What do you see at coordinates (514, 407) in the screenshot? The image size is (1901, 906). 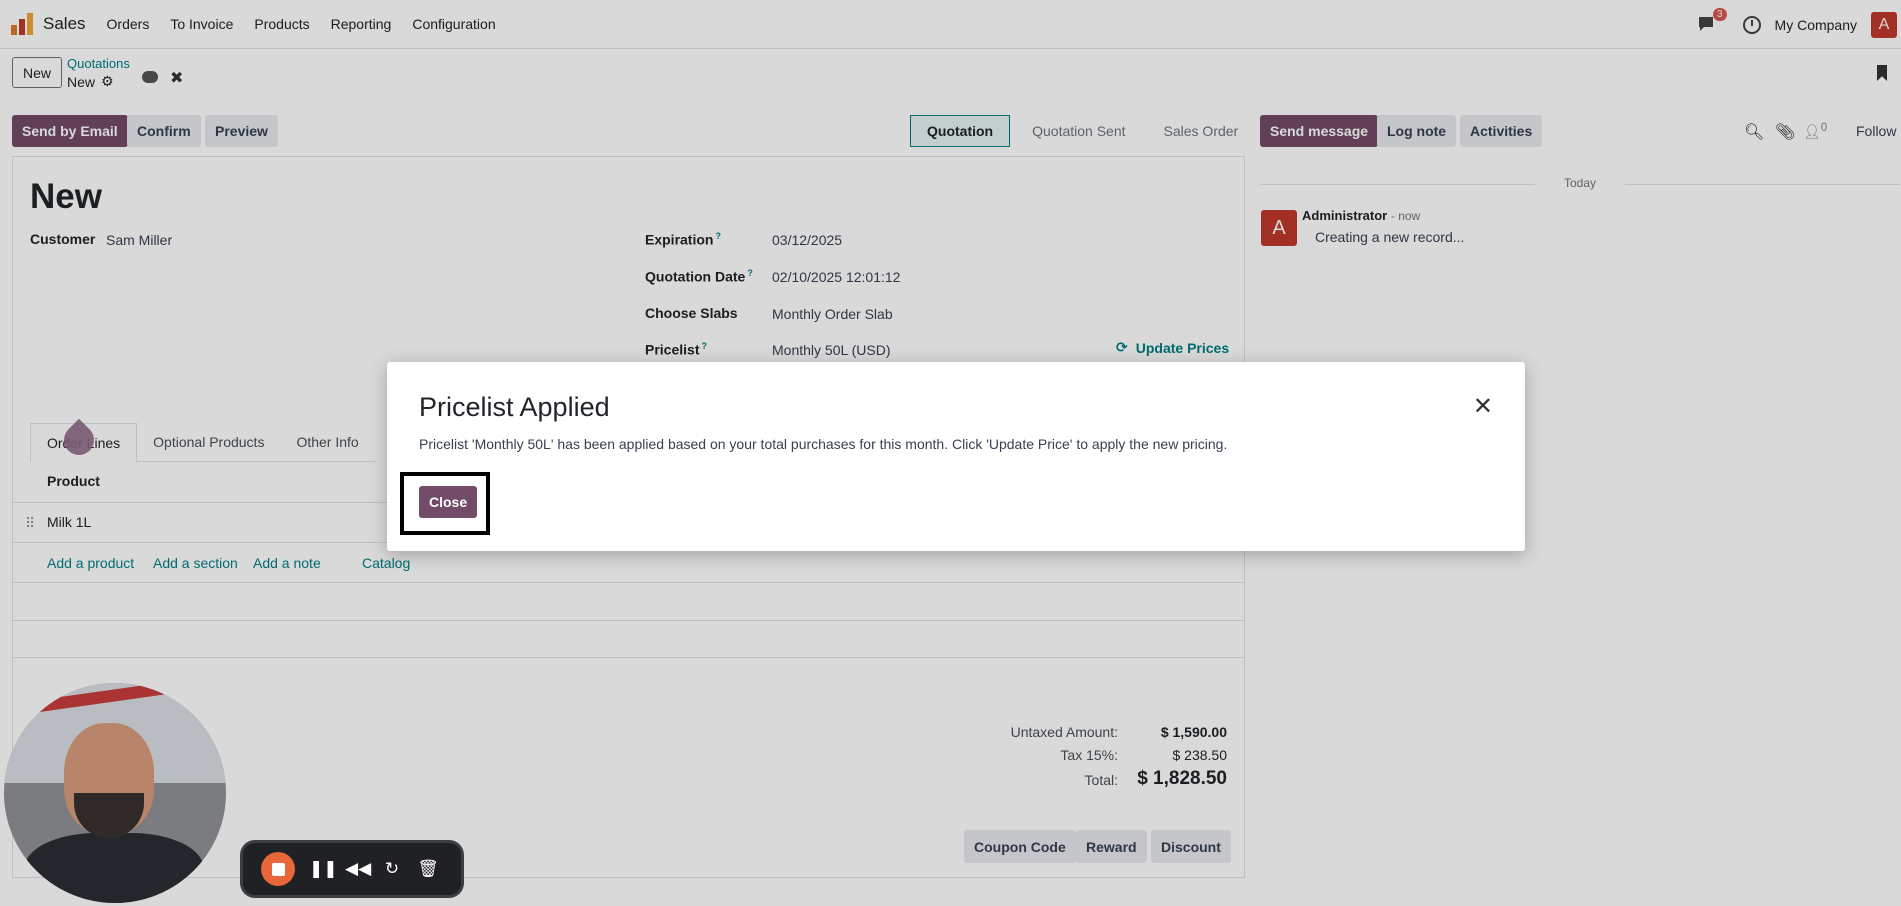 I see `dialog-title: Pricelist Applied` at bounding box center [514, 407].